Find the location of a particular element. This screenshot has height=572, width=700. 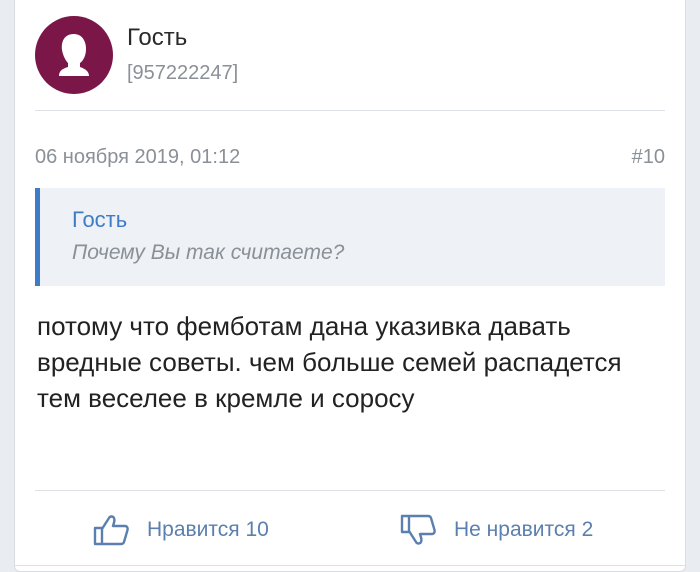

dislike-button: Не нравится 2 is located at coordinates (496, 530).